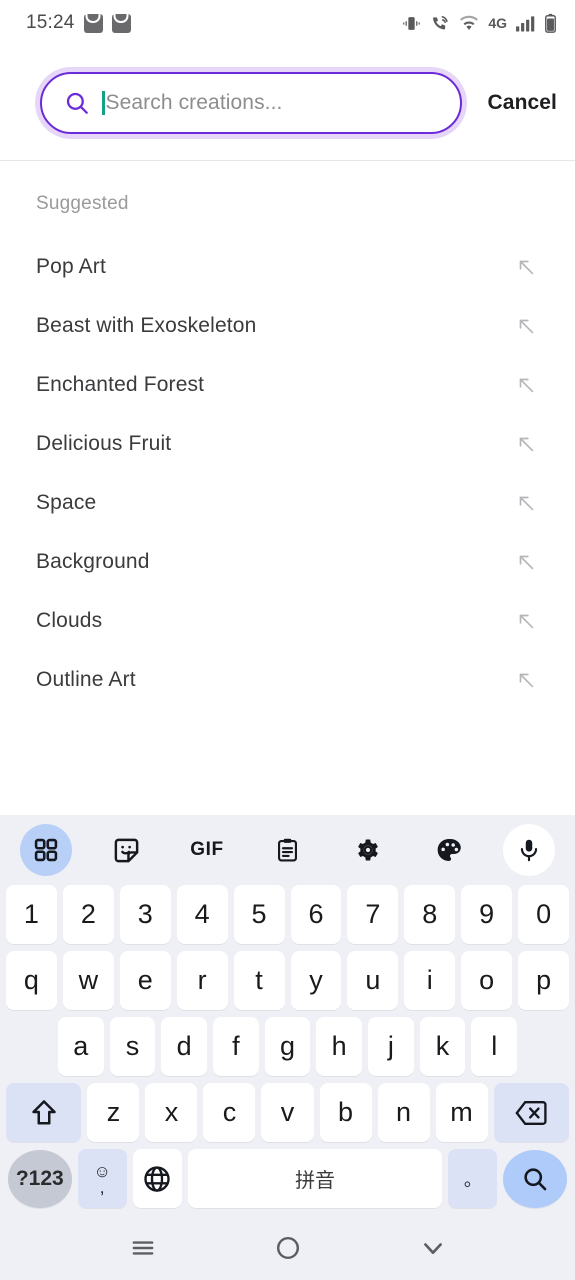 The height and width of the screenshot is (1280, 575). Describe the element at coordinates (430, 980) in the screenshot. I see `key-i: i` at that location.